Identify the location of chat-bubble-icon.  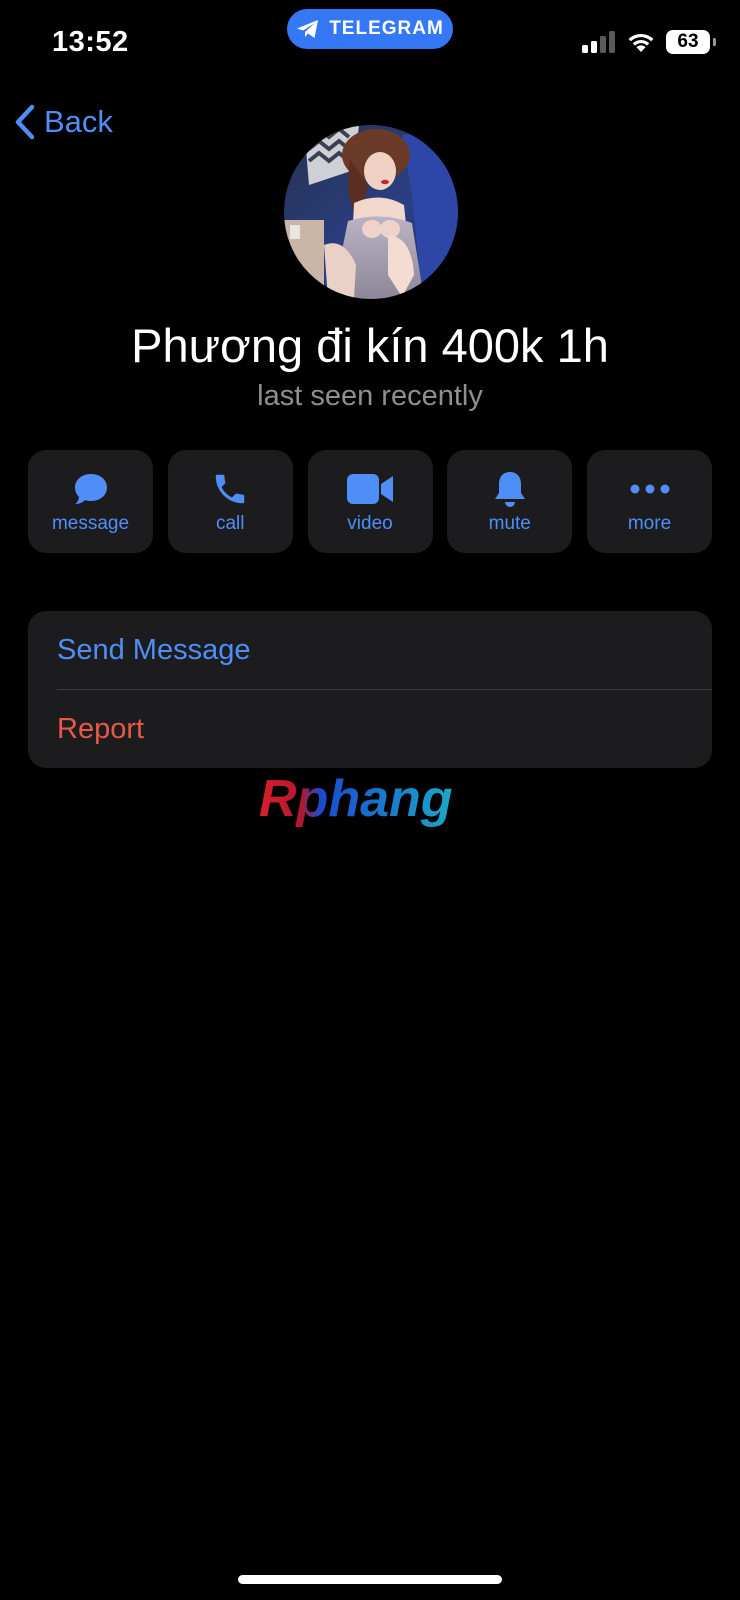
(90, 488).